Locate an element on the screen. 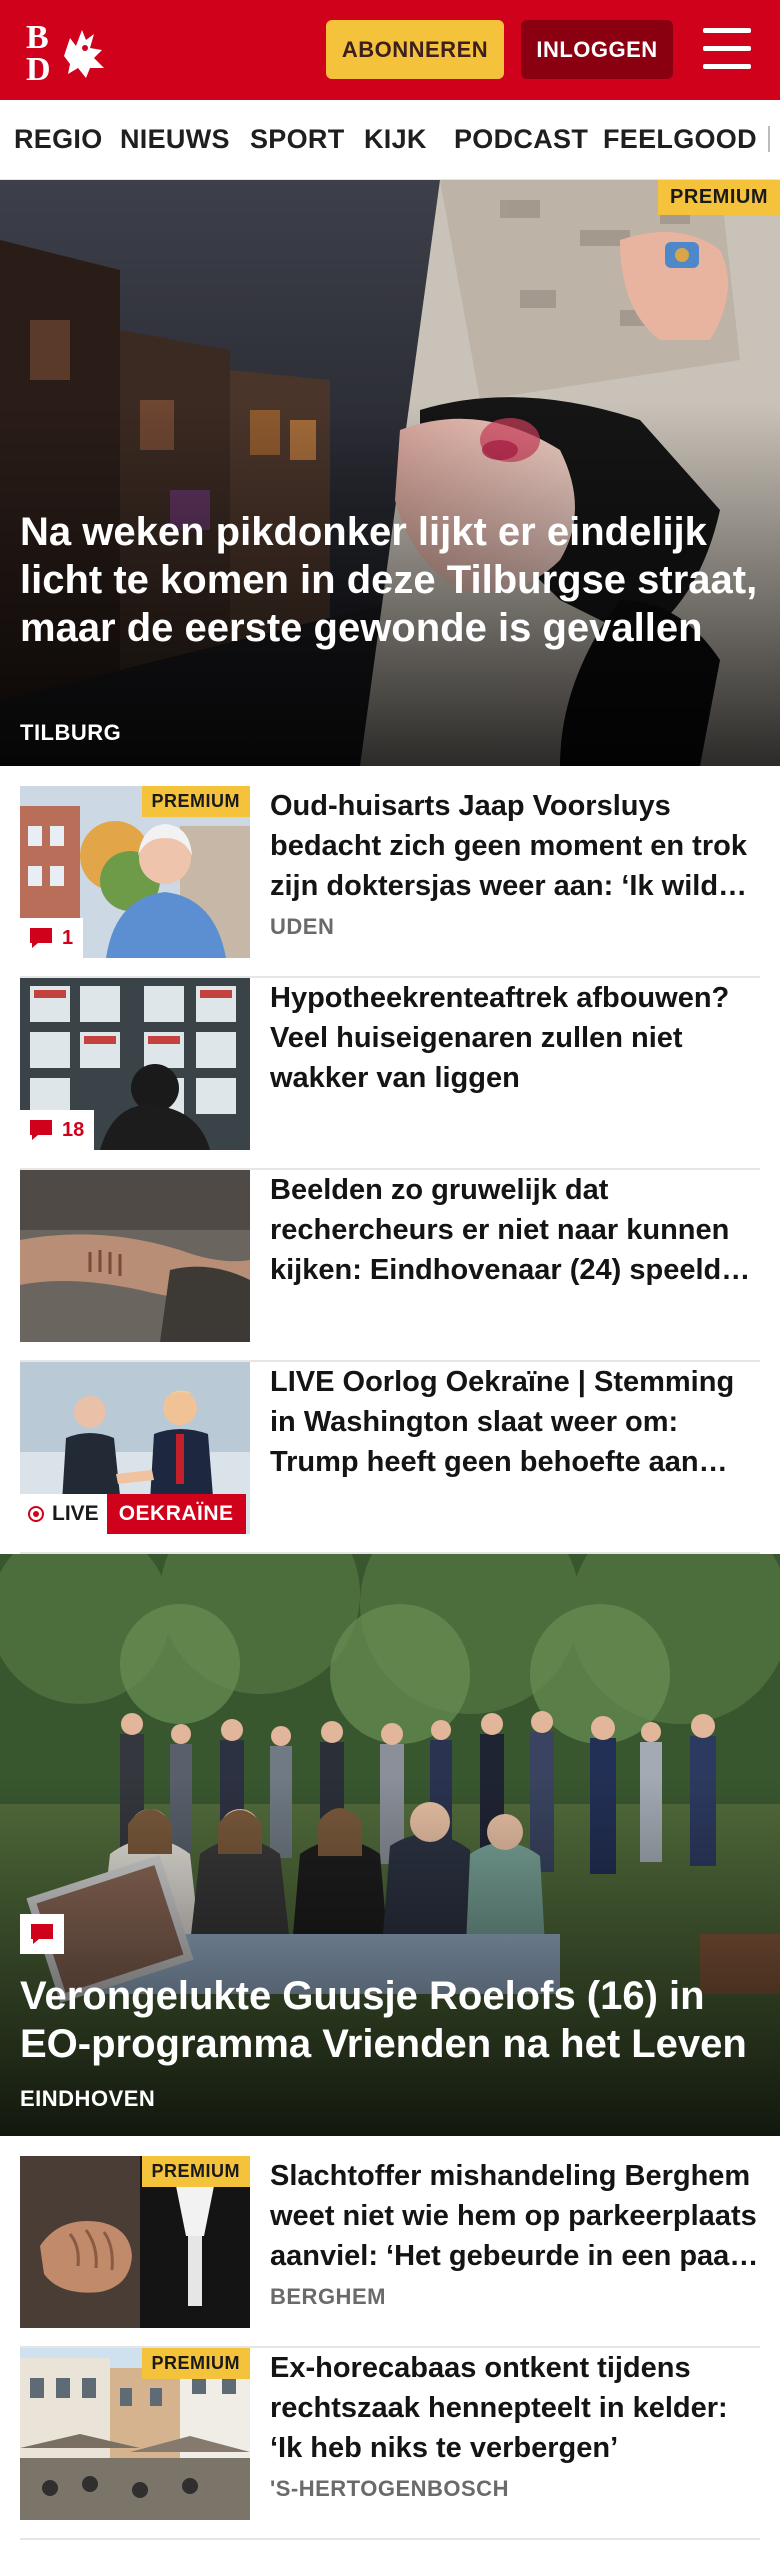 The height and width of the screenshot is (2560, 780). live-badge: LIVE OEKRAÏNE is located at coordinates (133, 1514).